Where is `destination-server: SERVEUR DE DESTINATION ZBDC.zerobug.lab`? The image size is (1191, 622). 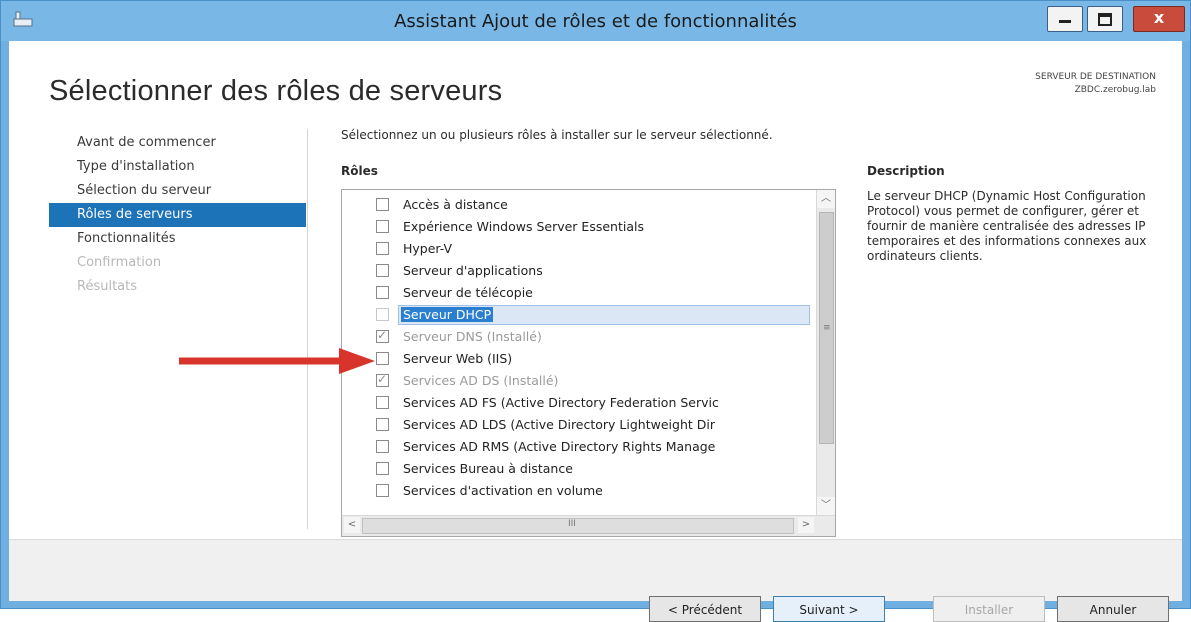 destination-server: SERVEUR DE DESTINATION ZBDC.zerobug.lab is located at coordinates (1095, 84).